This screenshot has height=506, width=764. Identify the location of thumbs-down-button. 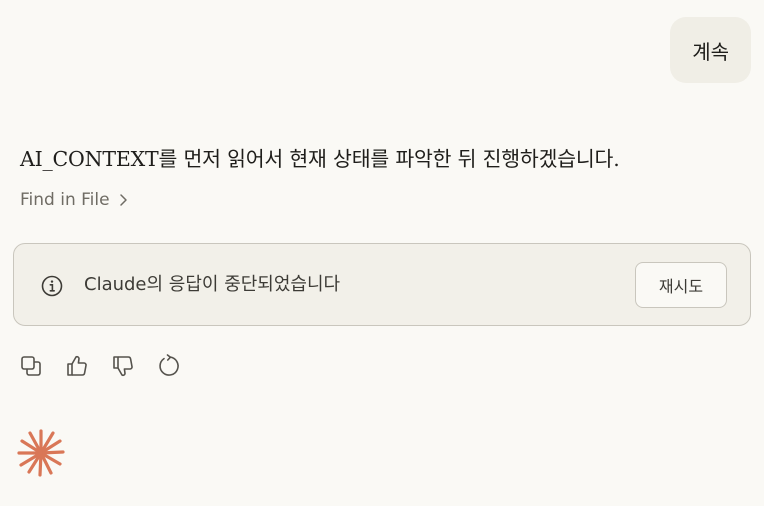
(122, 365).